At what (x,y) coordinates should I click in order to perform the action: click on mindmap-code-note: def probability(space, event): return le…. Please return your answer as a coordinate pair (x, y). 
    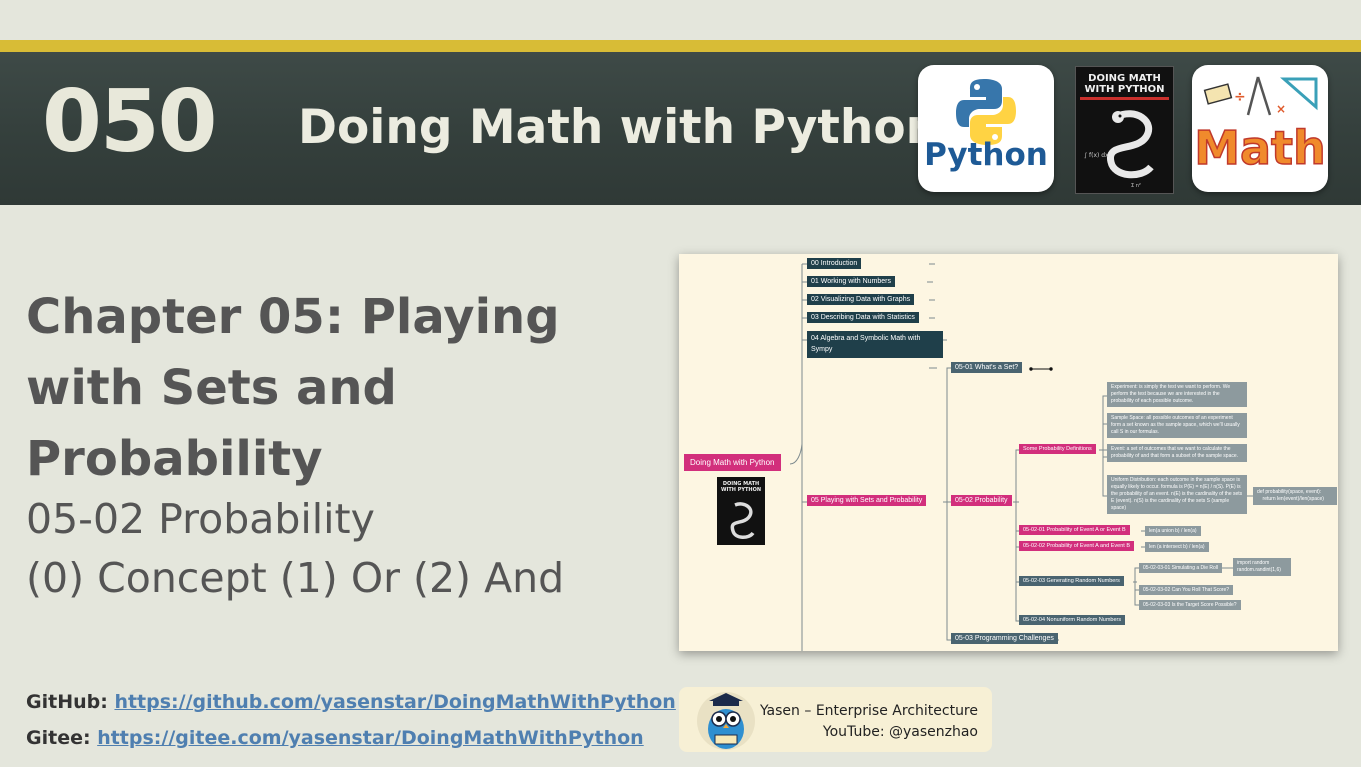
    Looking at the image, I should click on (1295, 496).